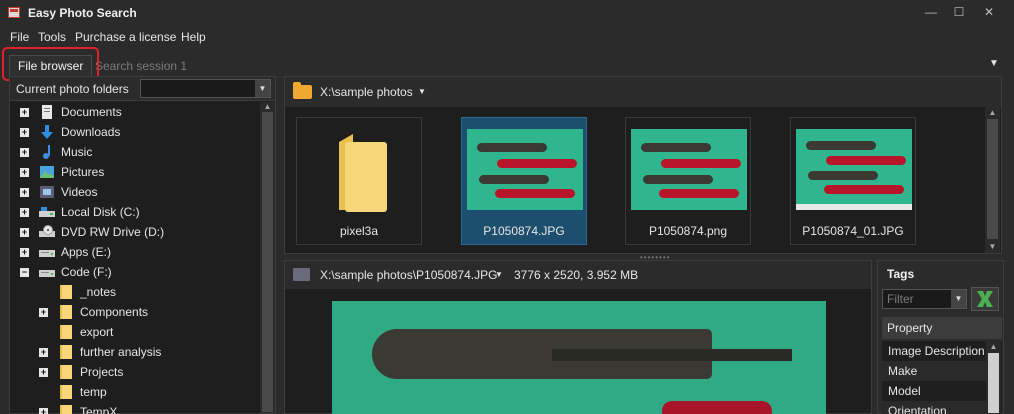 This screenshot has width=1014, height=414. Describe the element at coordinates (942, 328) in the screenshot. I see `property-column-header: Property` at that location.